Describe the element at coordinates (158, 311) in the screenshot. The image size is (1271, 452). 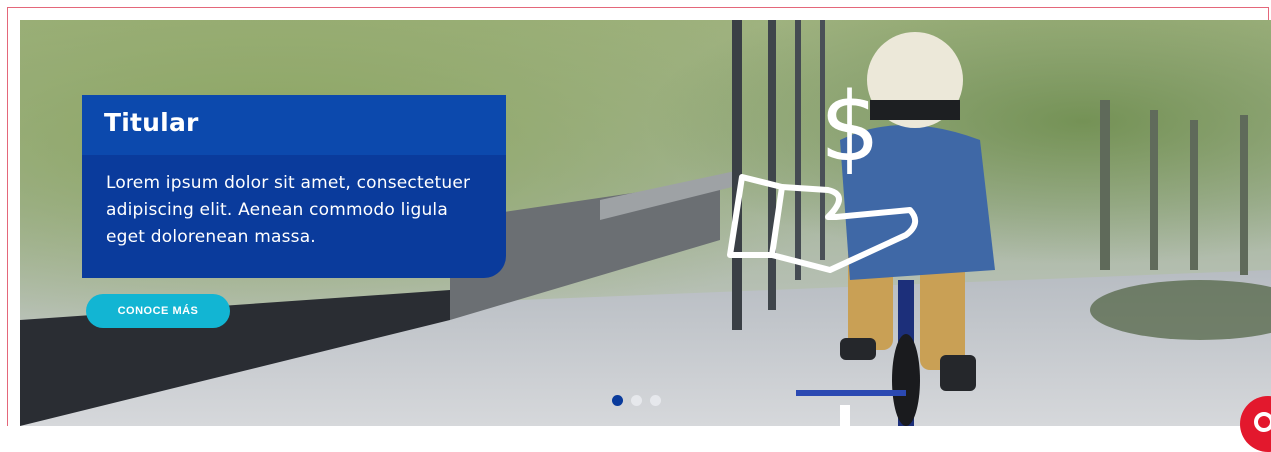
I see `conoce-mas-button: CONOCE MÁS` at that location.